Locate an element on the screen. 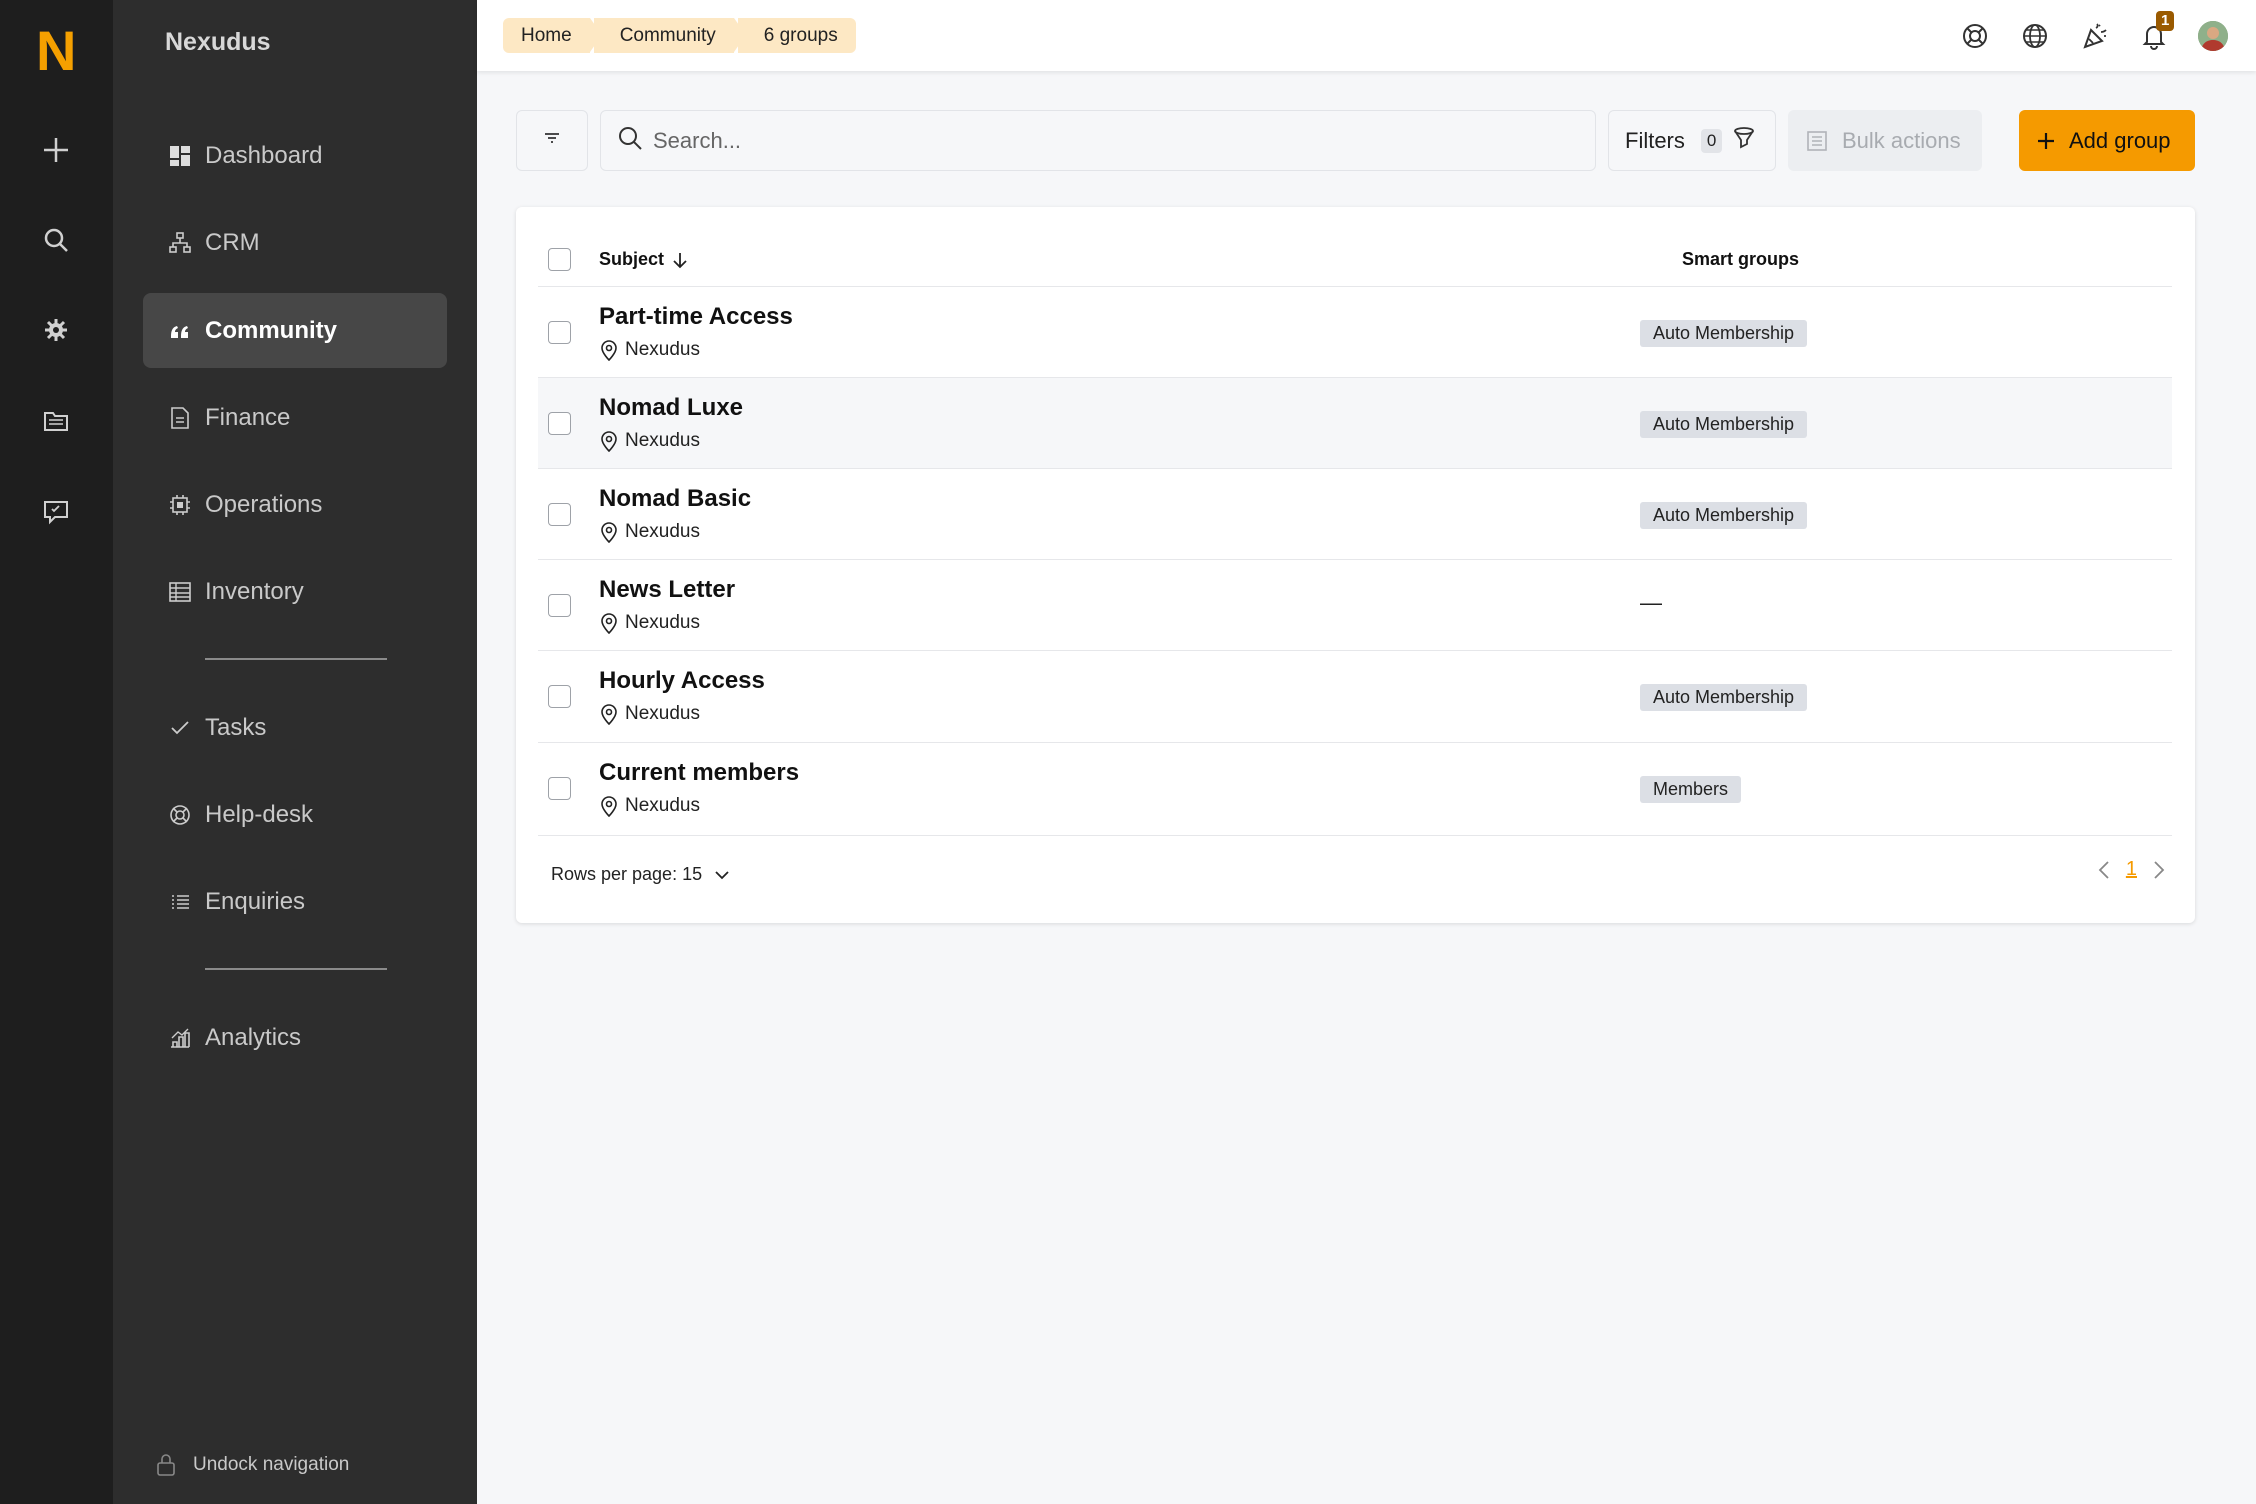  sidebar-item-dashboard: Dashboard is located at coordinates (295, 155).